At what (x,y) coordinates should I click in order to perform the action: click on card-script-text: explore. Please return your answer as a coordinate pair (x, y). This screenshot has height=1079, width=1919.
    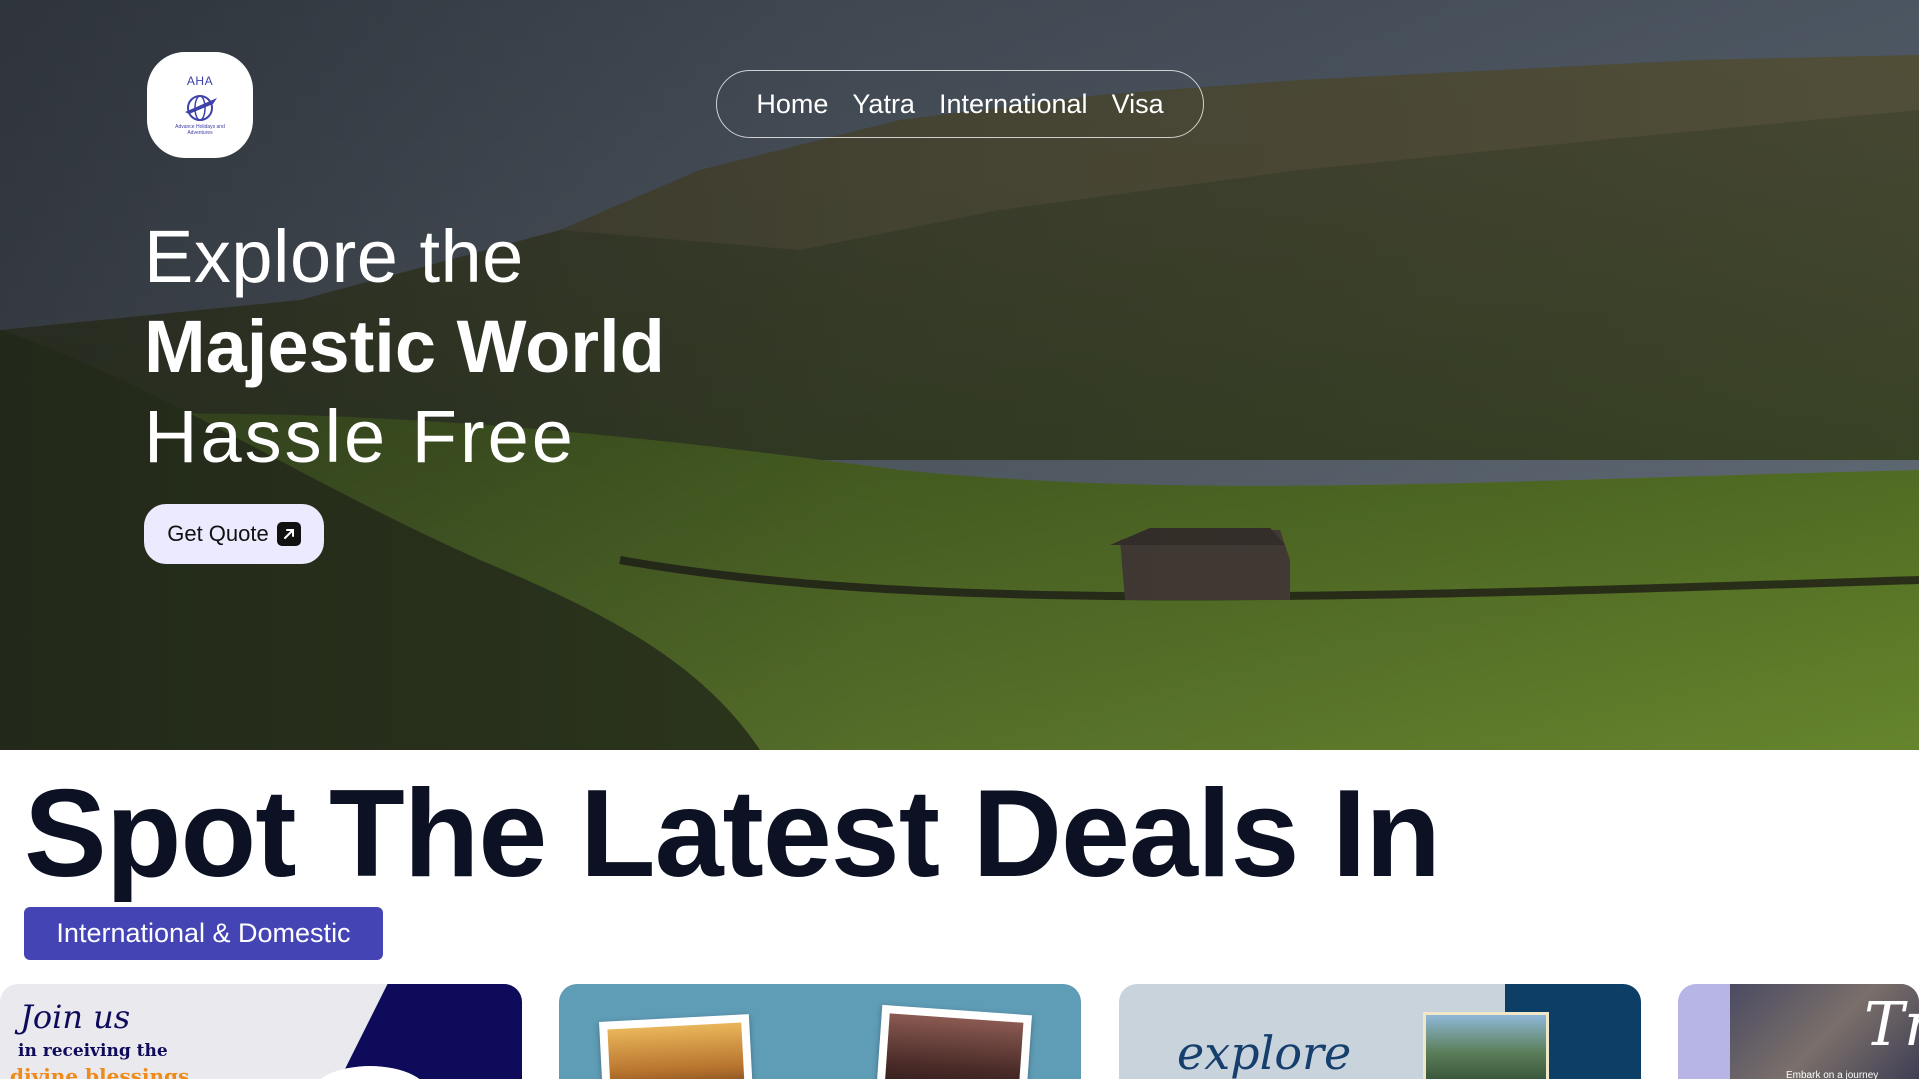
    Looking at the image, I should click on (1264, 1052).